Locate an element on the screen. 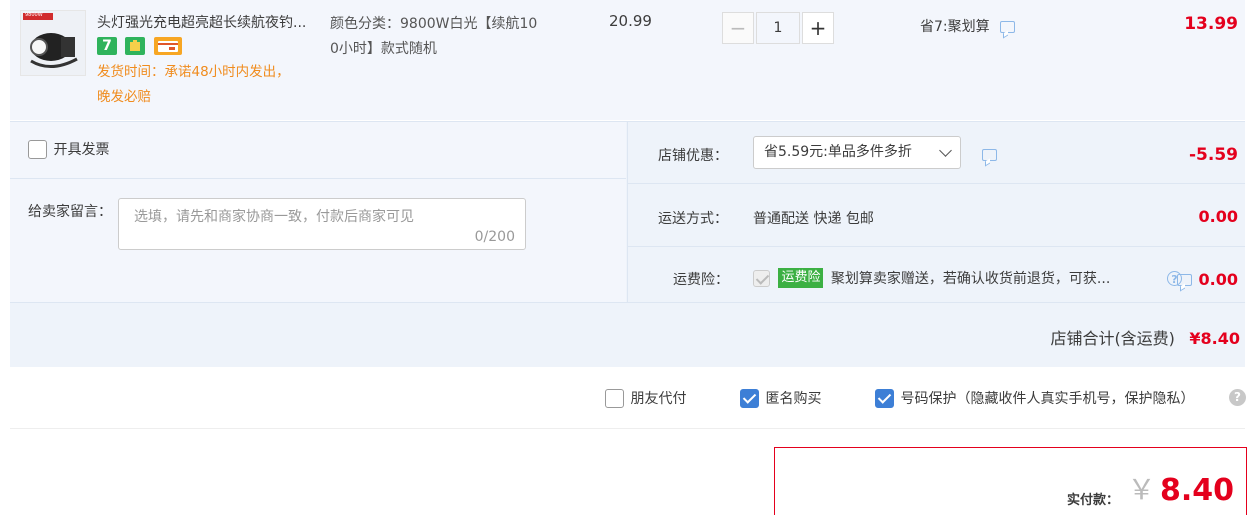 The height and width of the screenshot is (515, 1253). store-discount-select: 省5.59元:单品多件多折 is located at coordinates (857, 152).